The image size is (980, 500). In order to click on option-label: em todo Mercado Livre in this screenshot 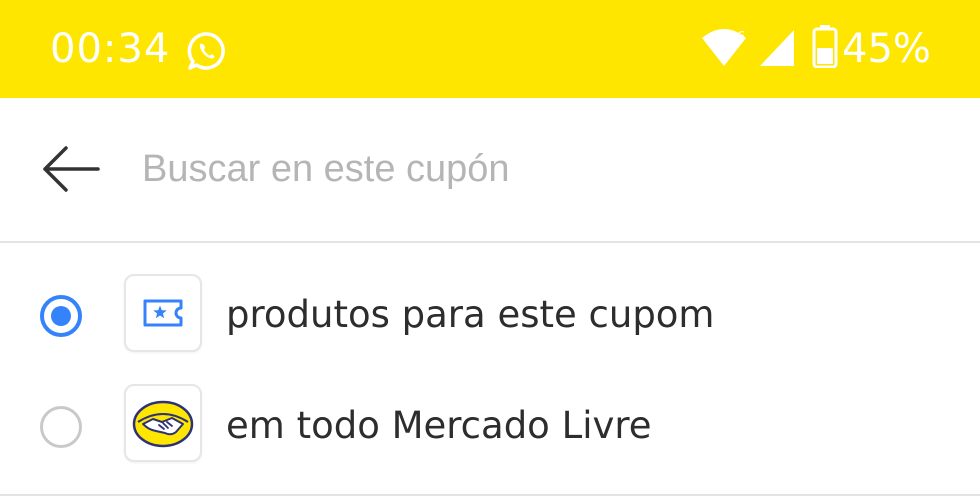, I will do `click(439, 425)`.